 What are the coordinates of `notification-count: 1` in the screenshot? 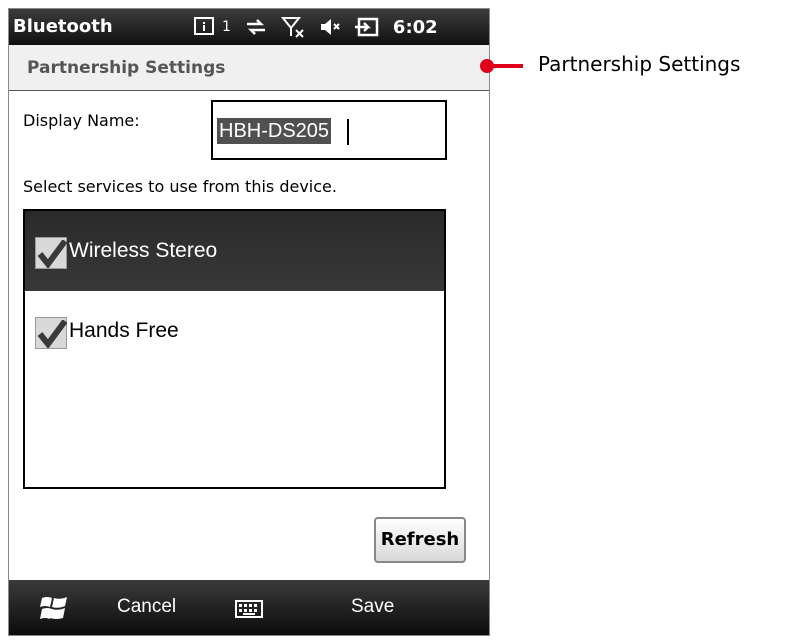 It's located at (226, 27).